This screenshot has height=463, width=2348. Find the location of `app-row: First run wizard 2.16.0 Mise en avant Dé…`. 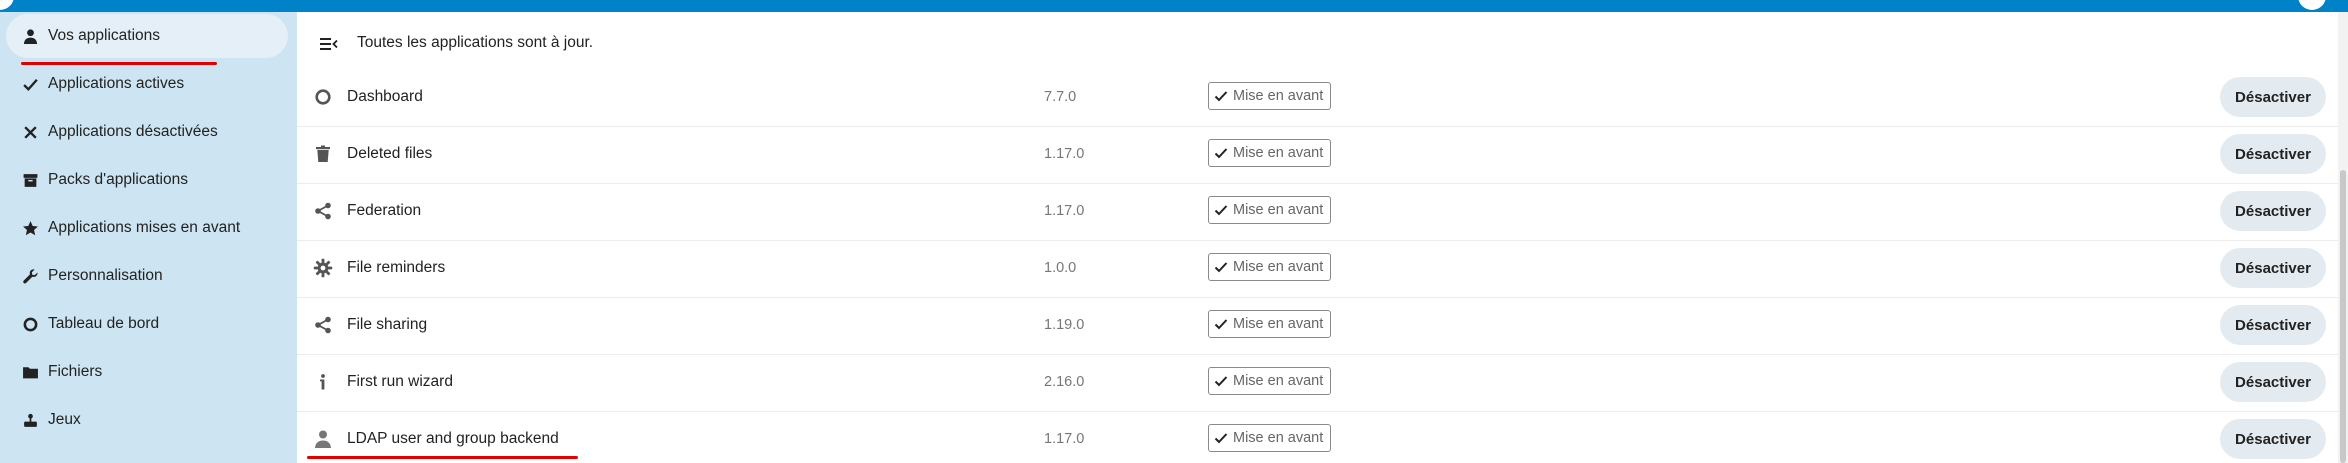

app-row: First run wizard 2.16.0 Mise en avant Dé… is located at coordinates (1317, 383).